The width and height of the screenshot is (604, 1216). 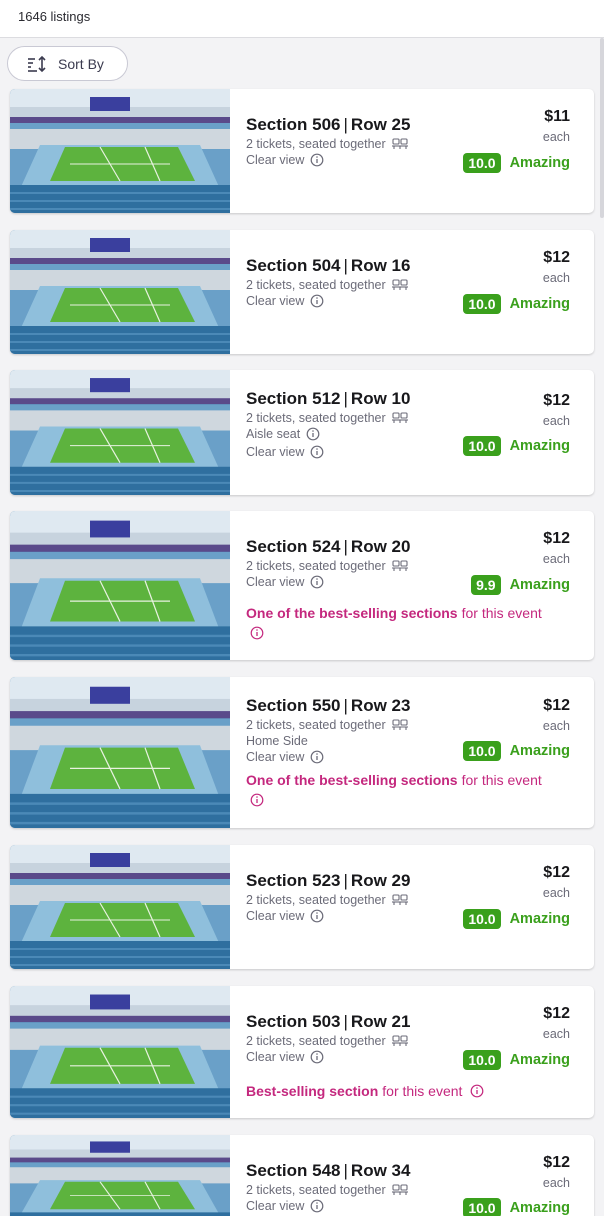 I want to click on section-row-title: Section 506 | Row 25, so click(x=328, y=124).